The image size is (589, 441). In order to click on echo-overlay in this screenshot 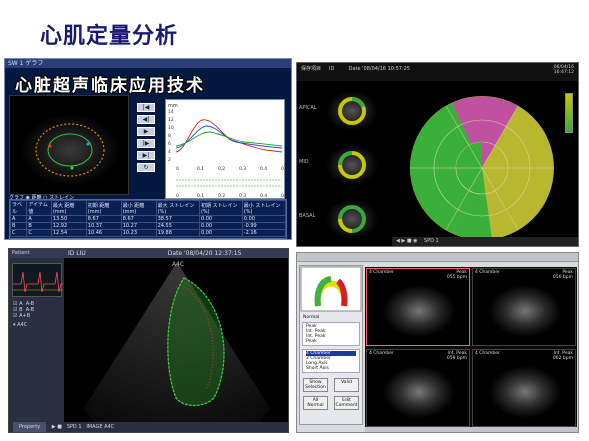, I will do `click(70, 150)`.